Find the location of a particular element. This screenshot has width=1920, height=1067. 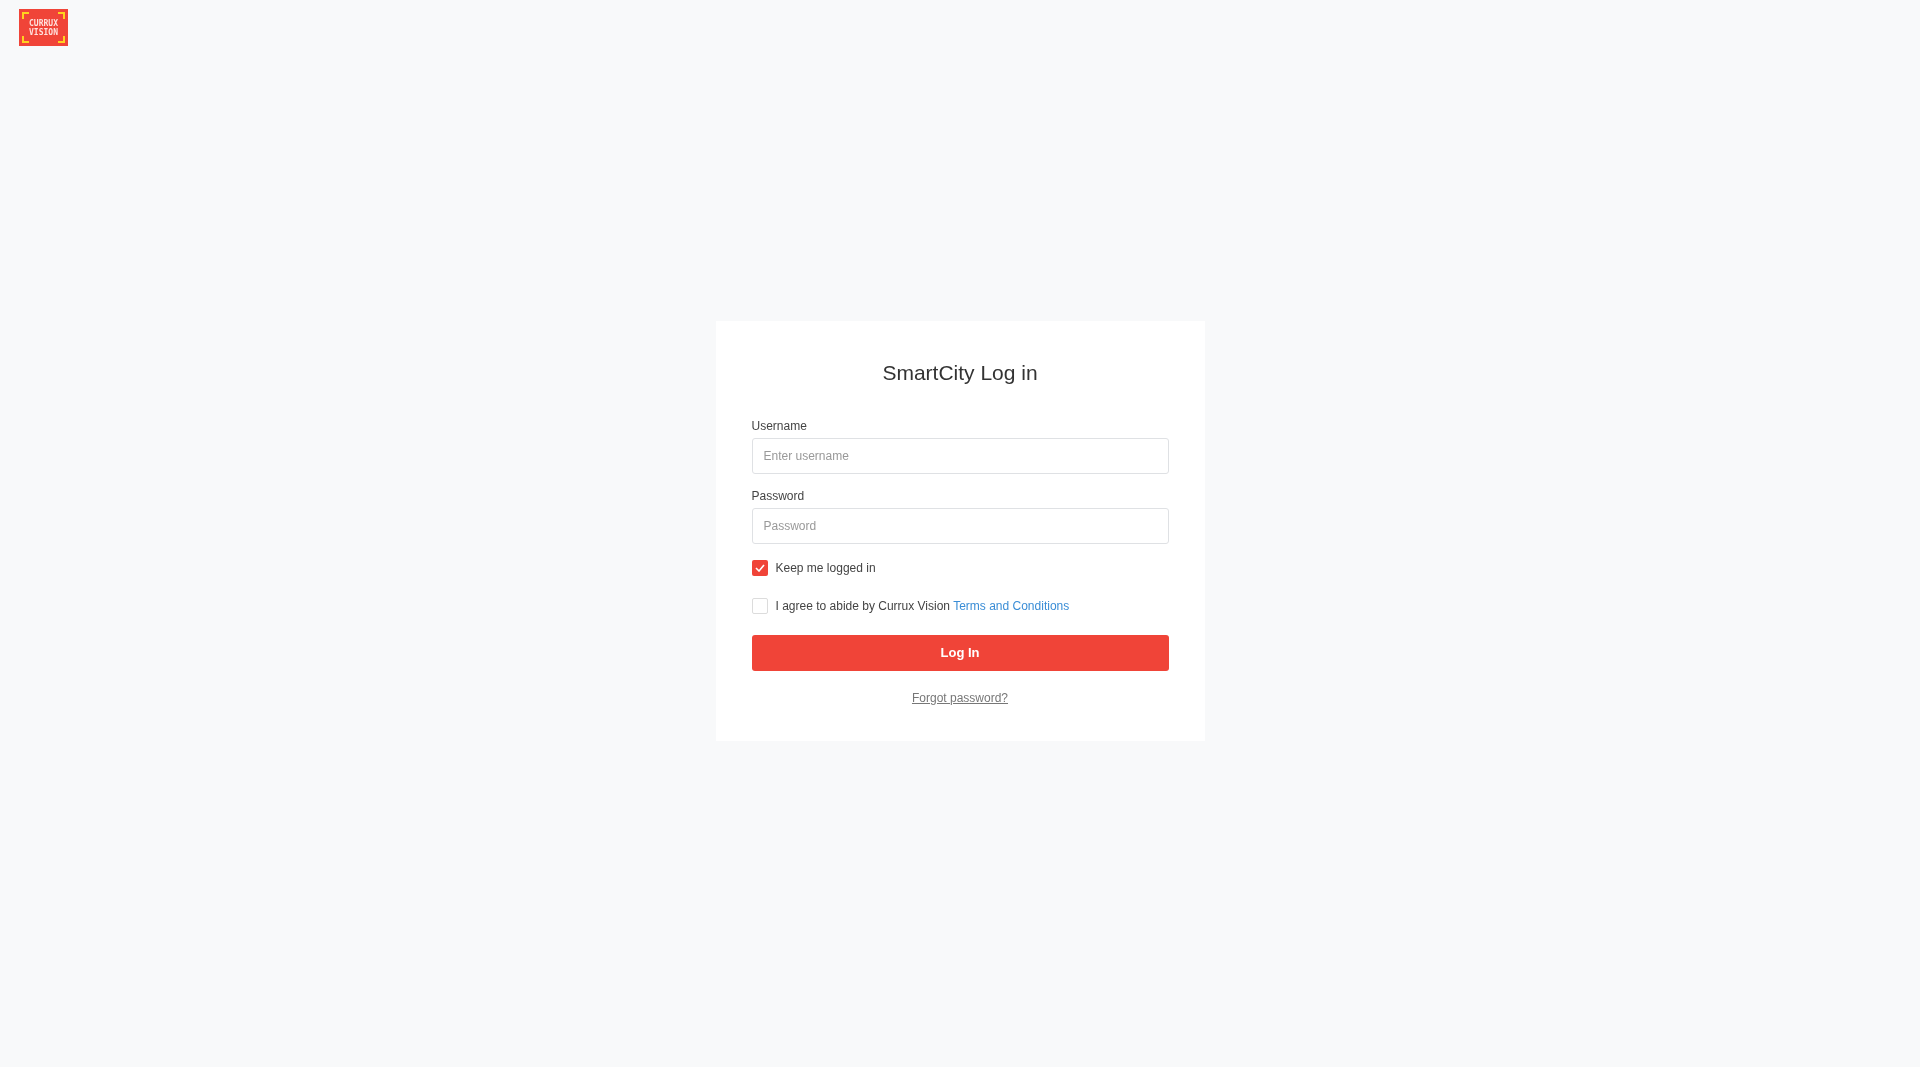

field-label: Password is located at coordinates (778, 496).